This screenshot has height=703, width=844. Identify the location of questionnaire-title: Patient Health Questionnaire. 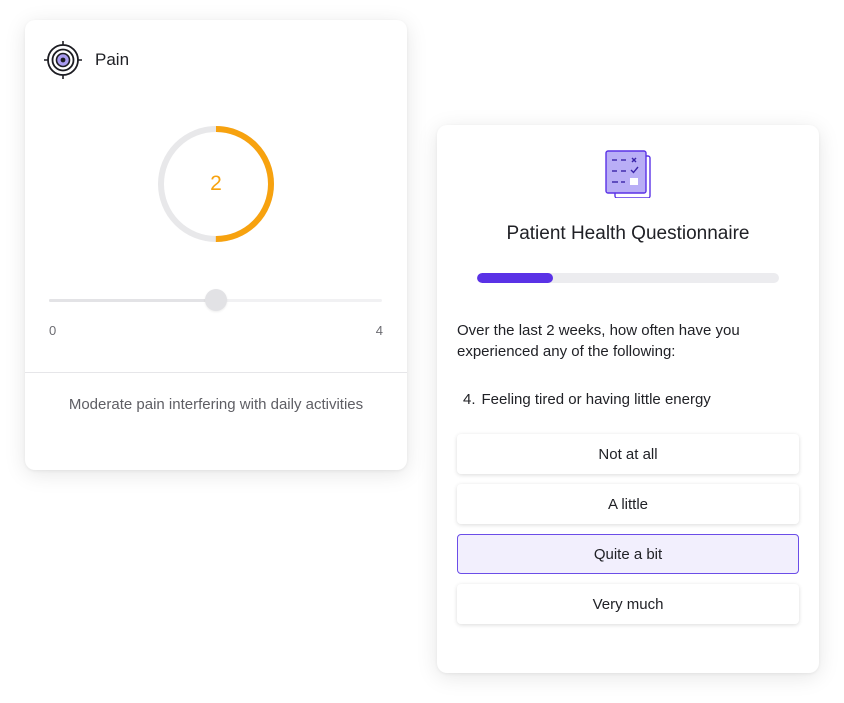
(628, 233).